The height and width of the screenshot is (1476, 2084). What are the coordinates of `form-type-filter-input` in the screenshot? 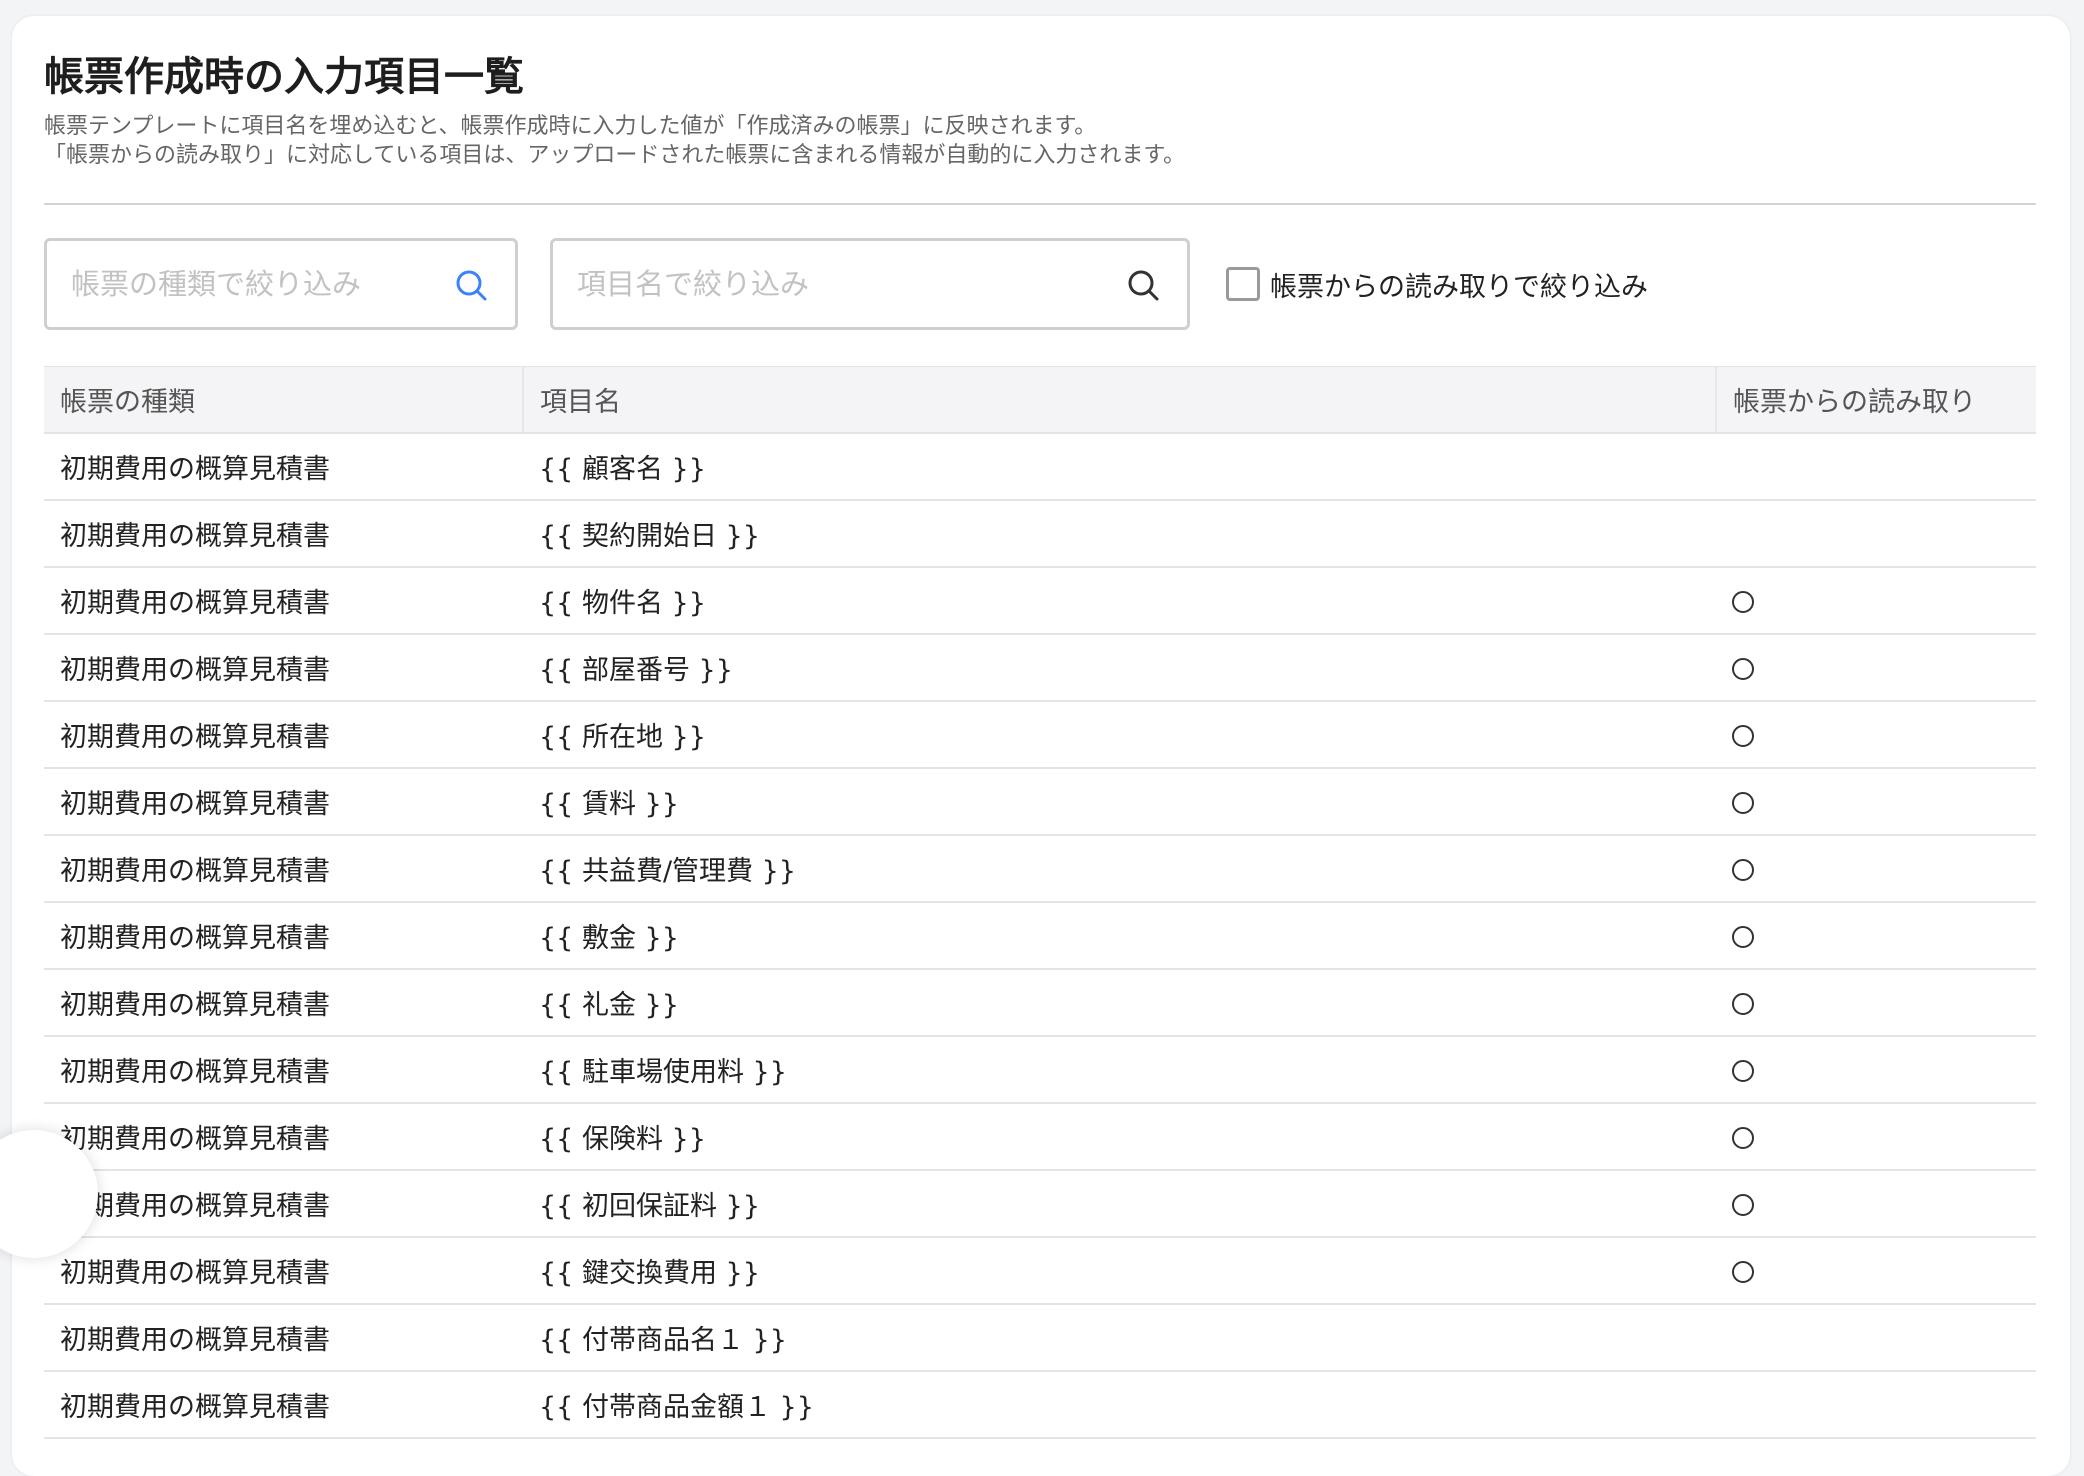 It's located at (256, 284).